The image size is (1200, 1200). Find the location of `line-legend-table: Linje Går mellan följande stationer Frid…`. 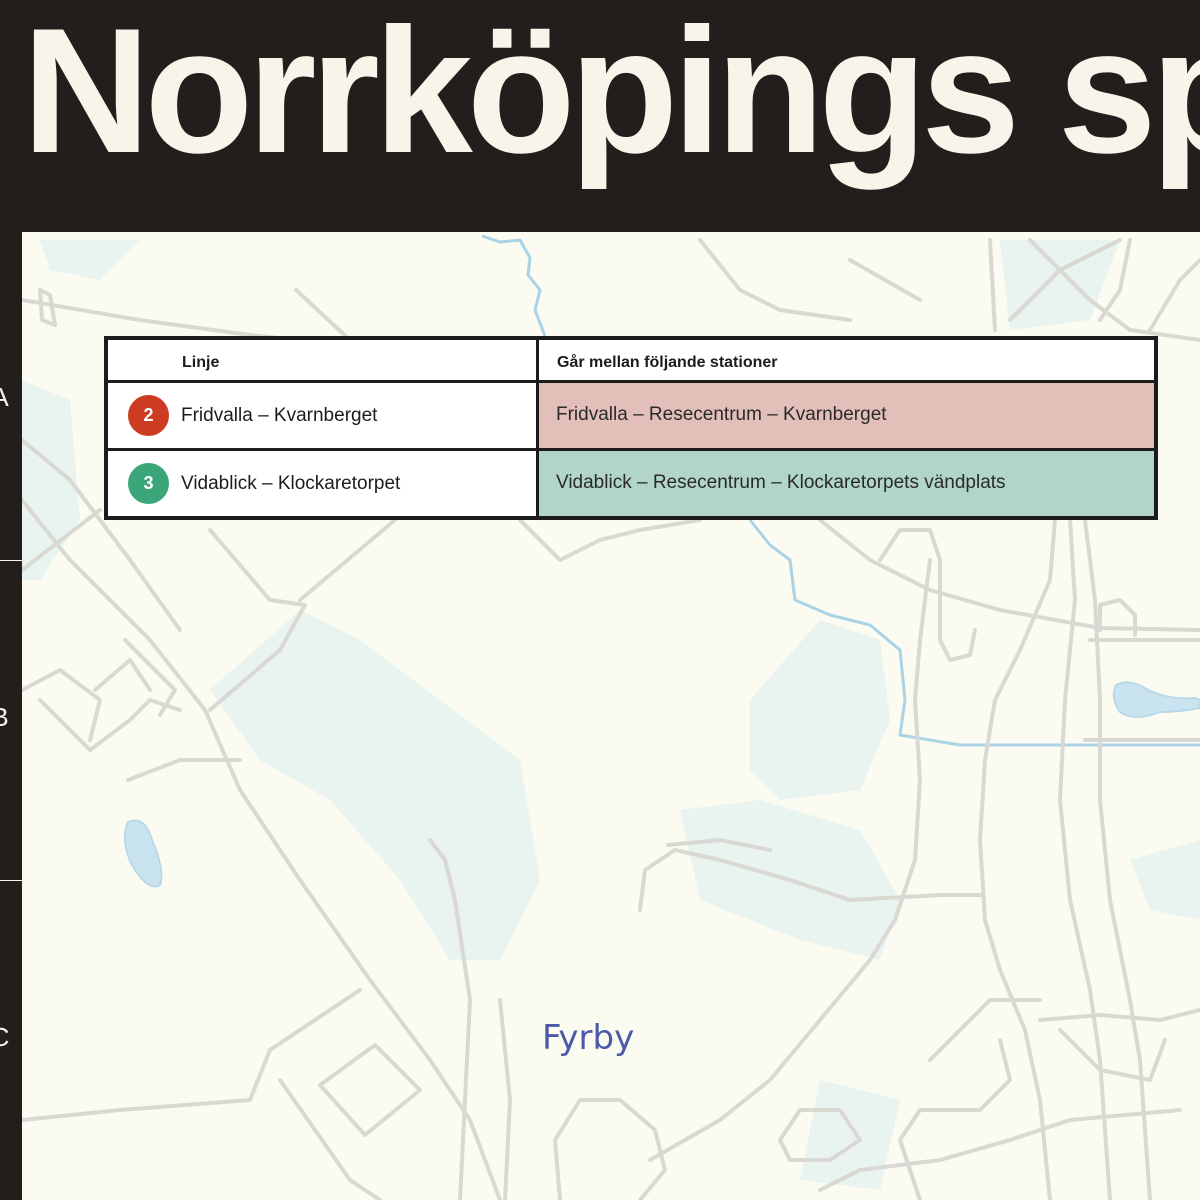

line-legend-table: Linje Går mellan följande stationer Frid… is located at coordinates (631, 428).